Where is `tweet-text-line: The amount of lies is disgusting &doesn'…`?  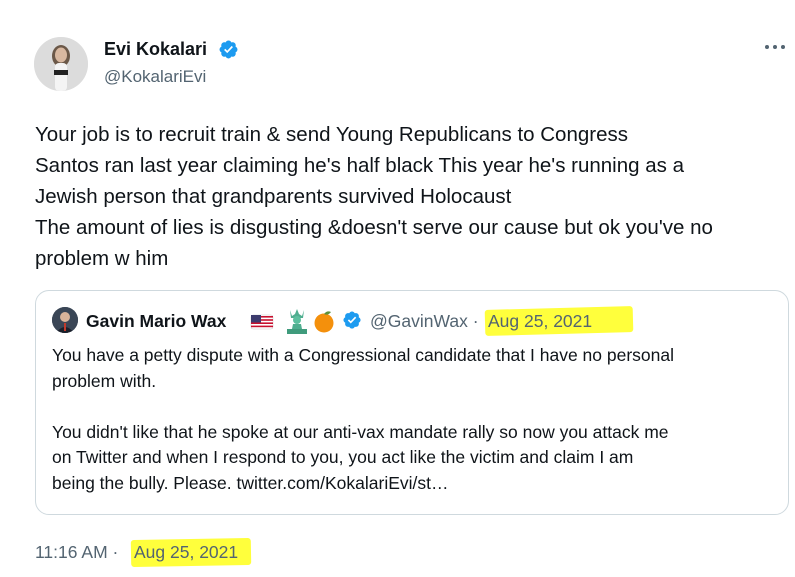
tweet-text-line: The amount of lies is disgusting &doesn'… is located at coordinates (374, 227).